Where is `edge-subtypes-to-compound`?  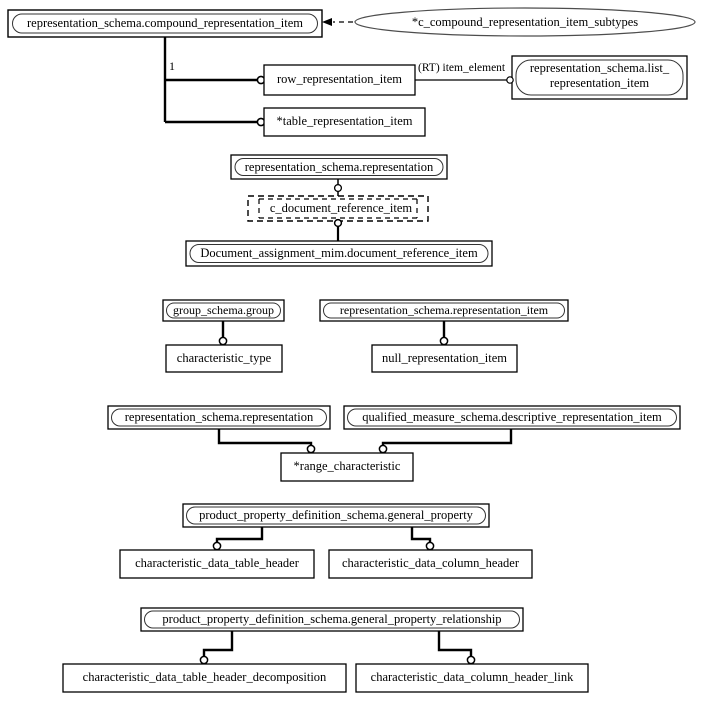 edge-subtypes-to-compound is located at coordinates (337, 22).